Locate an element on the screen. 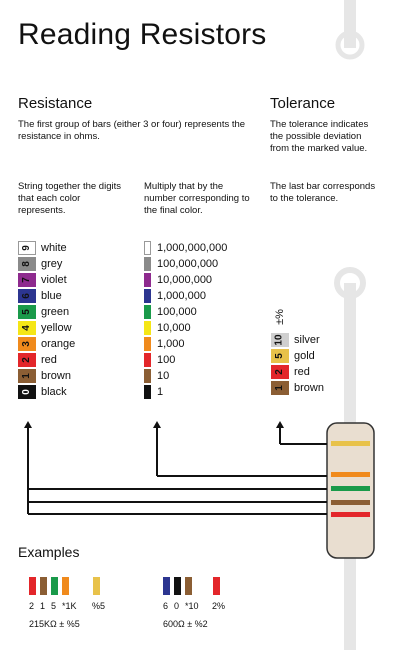  multiplier-row: 1,000,000,000 is located at coordinates (185, 248).